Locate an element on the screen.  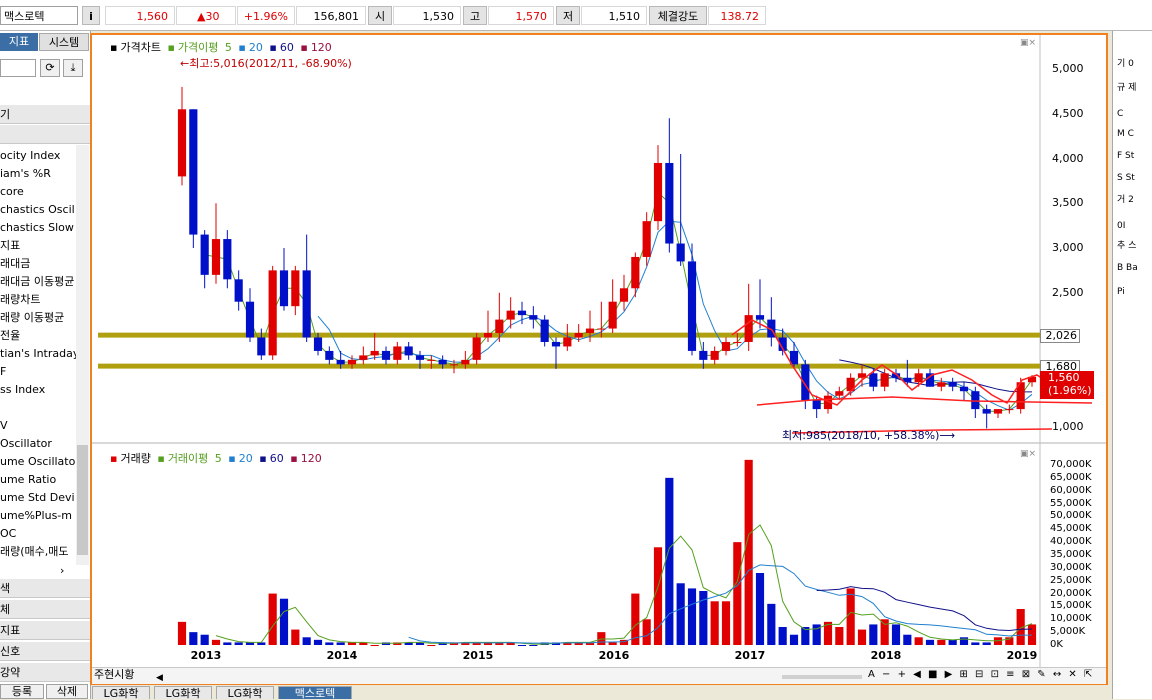
period-current-button: 현 is located at coordinates (109, 674).